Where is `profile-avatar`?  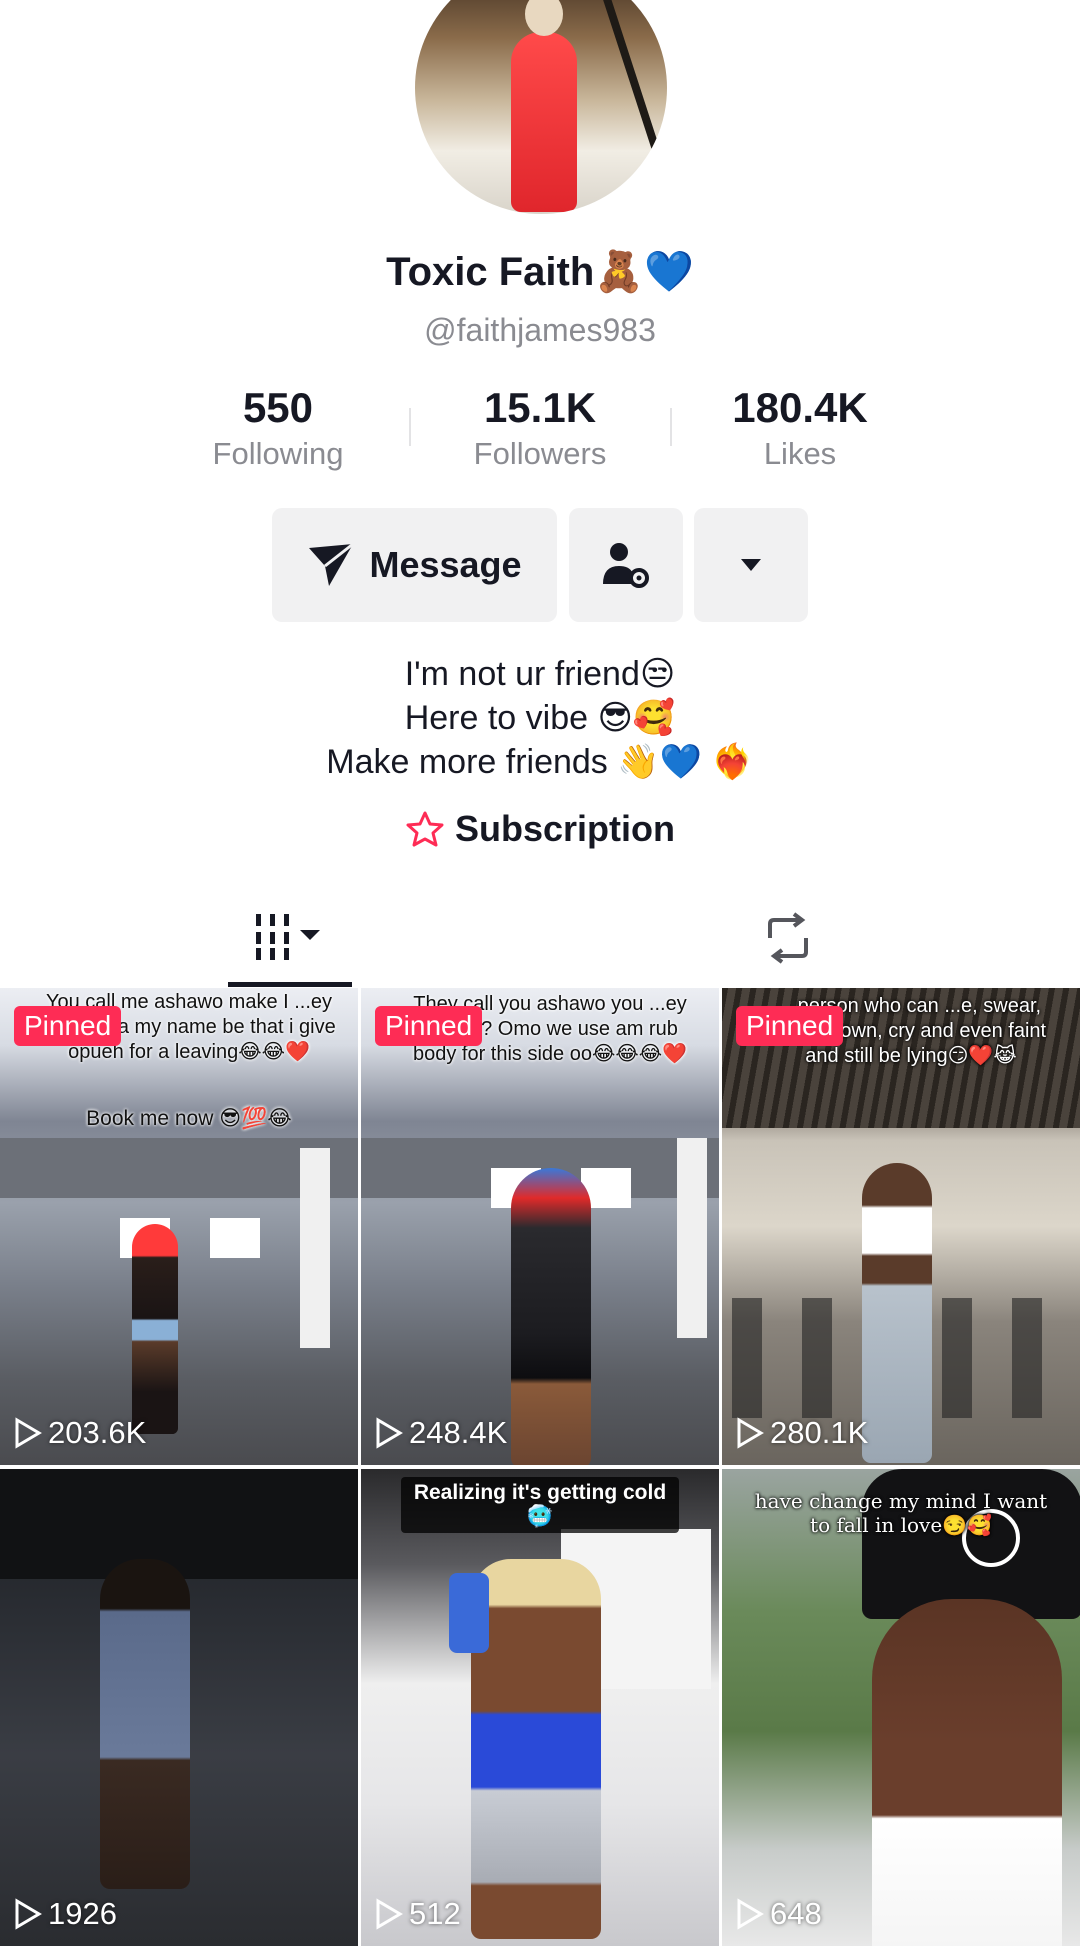
profile-avatar is located at coordinates (541, 107).